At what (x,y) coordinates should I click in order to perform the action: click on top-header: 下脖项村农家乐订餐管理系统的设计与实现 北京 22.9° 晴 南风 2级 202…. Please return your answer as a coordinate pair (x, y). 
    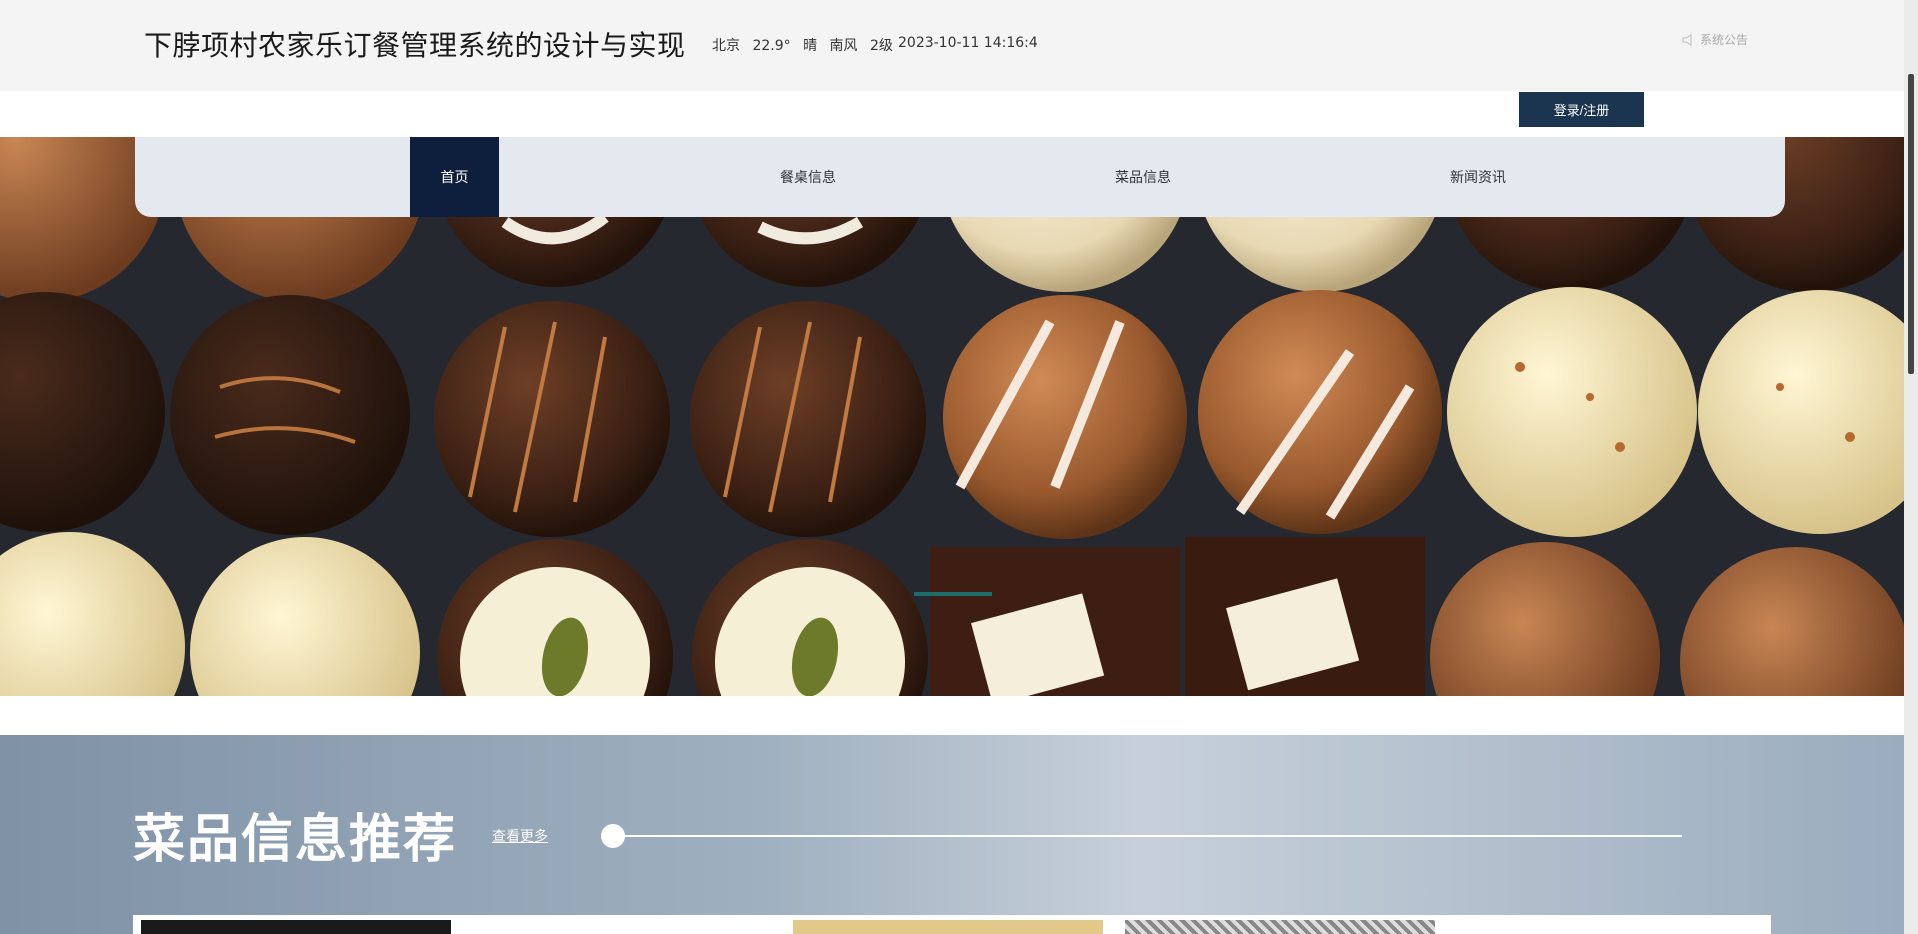
    Looking at the image, I should click on (959, 45).